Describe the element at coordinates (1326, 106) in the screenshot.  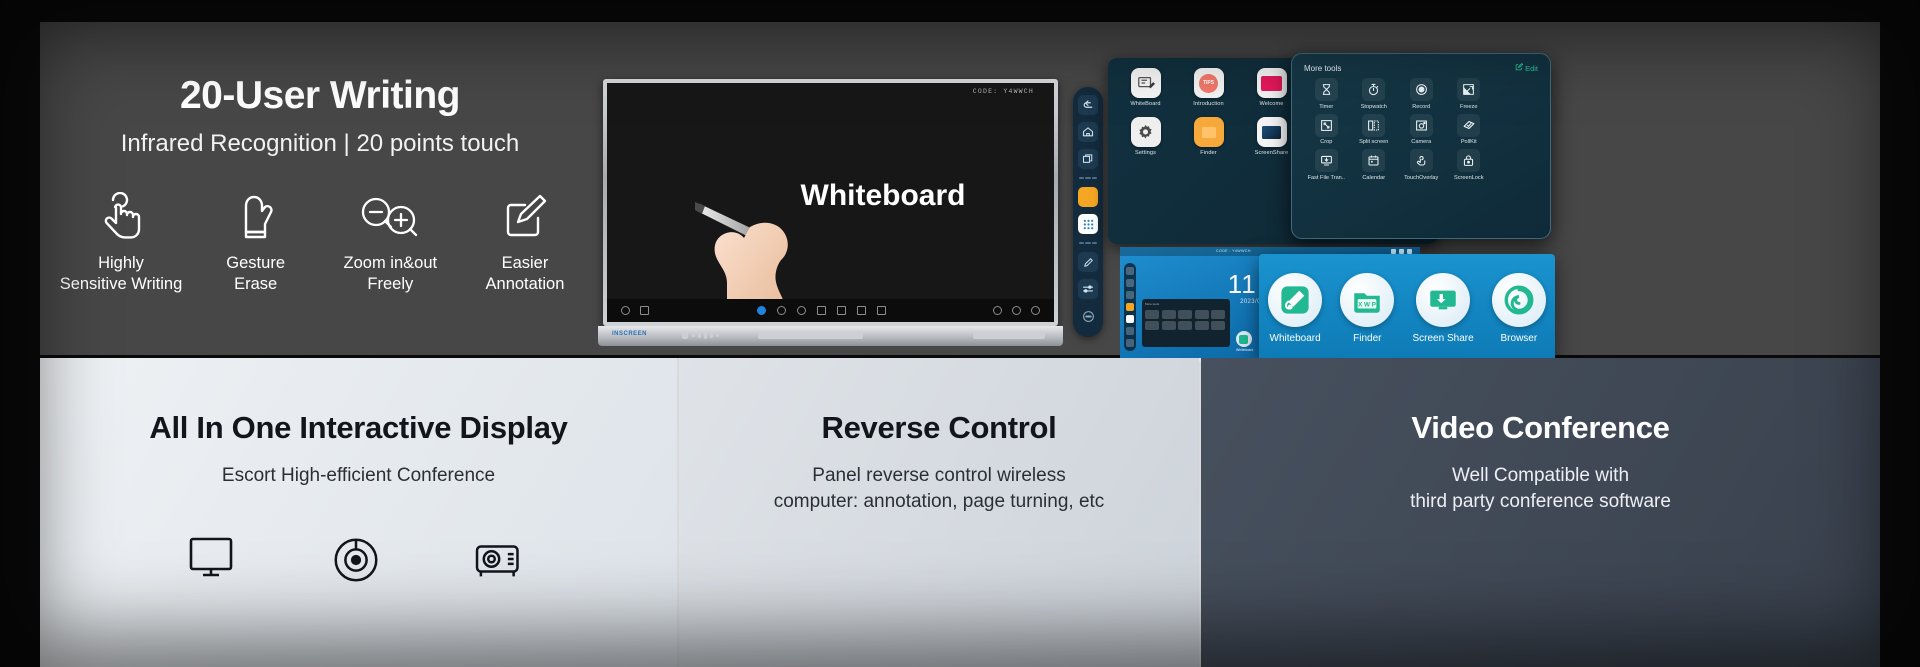
I see `tool-label: Timer` at that location.